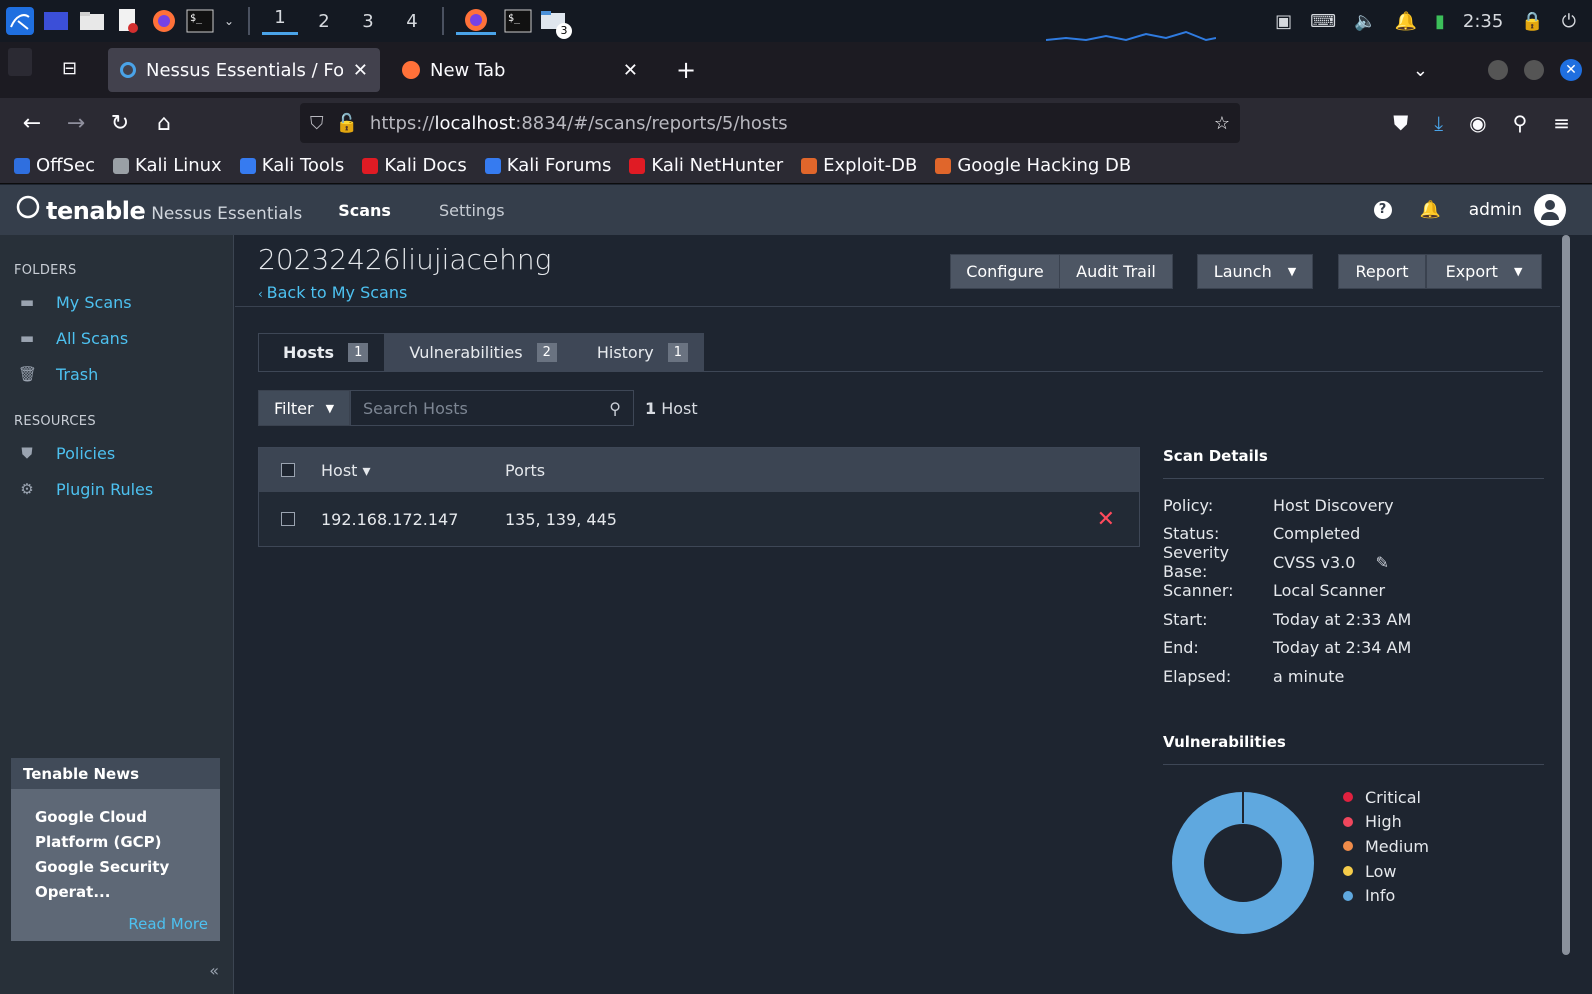 The image size is (1592, 994). Describe the element at coordinates (120, 123) in the screenshot. I see `reload-icon: ↻` at that location.